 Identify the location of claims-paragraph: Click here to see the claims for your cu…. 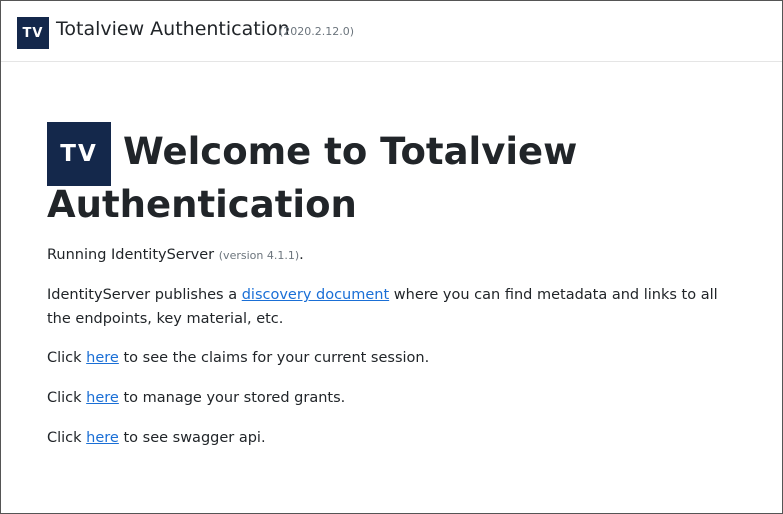
(392, 358).